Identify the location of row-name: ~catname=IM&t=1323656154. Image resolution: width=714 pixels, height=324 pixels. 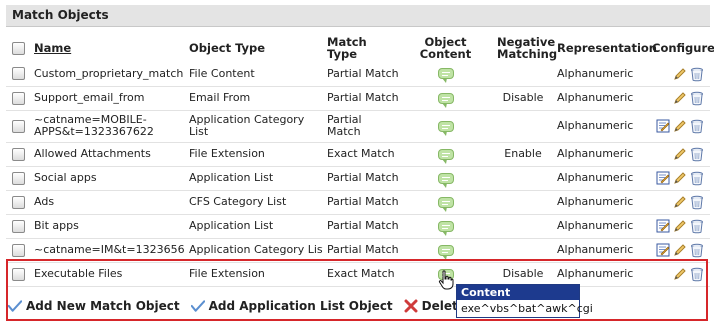
(107, 250).